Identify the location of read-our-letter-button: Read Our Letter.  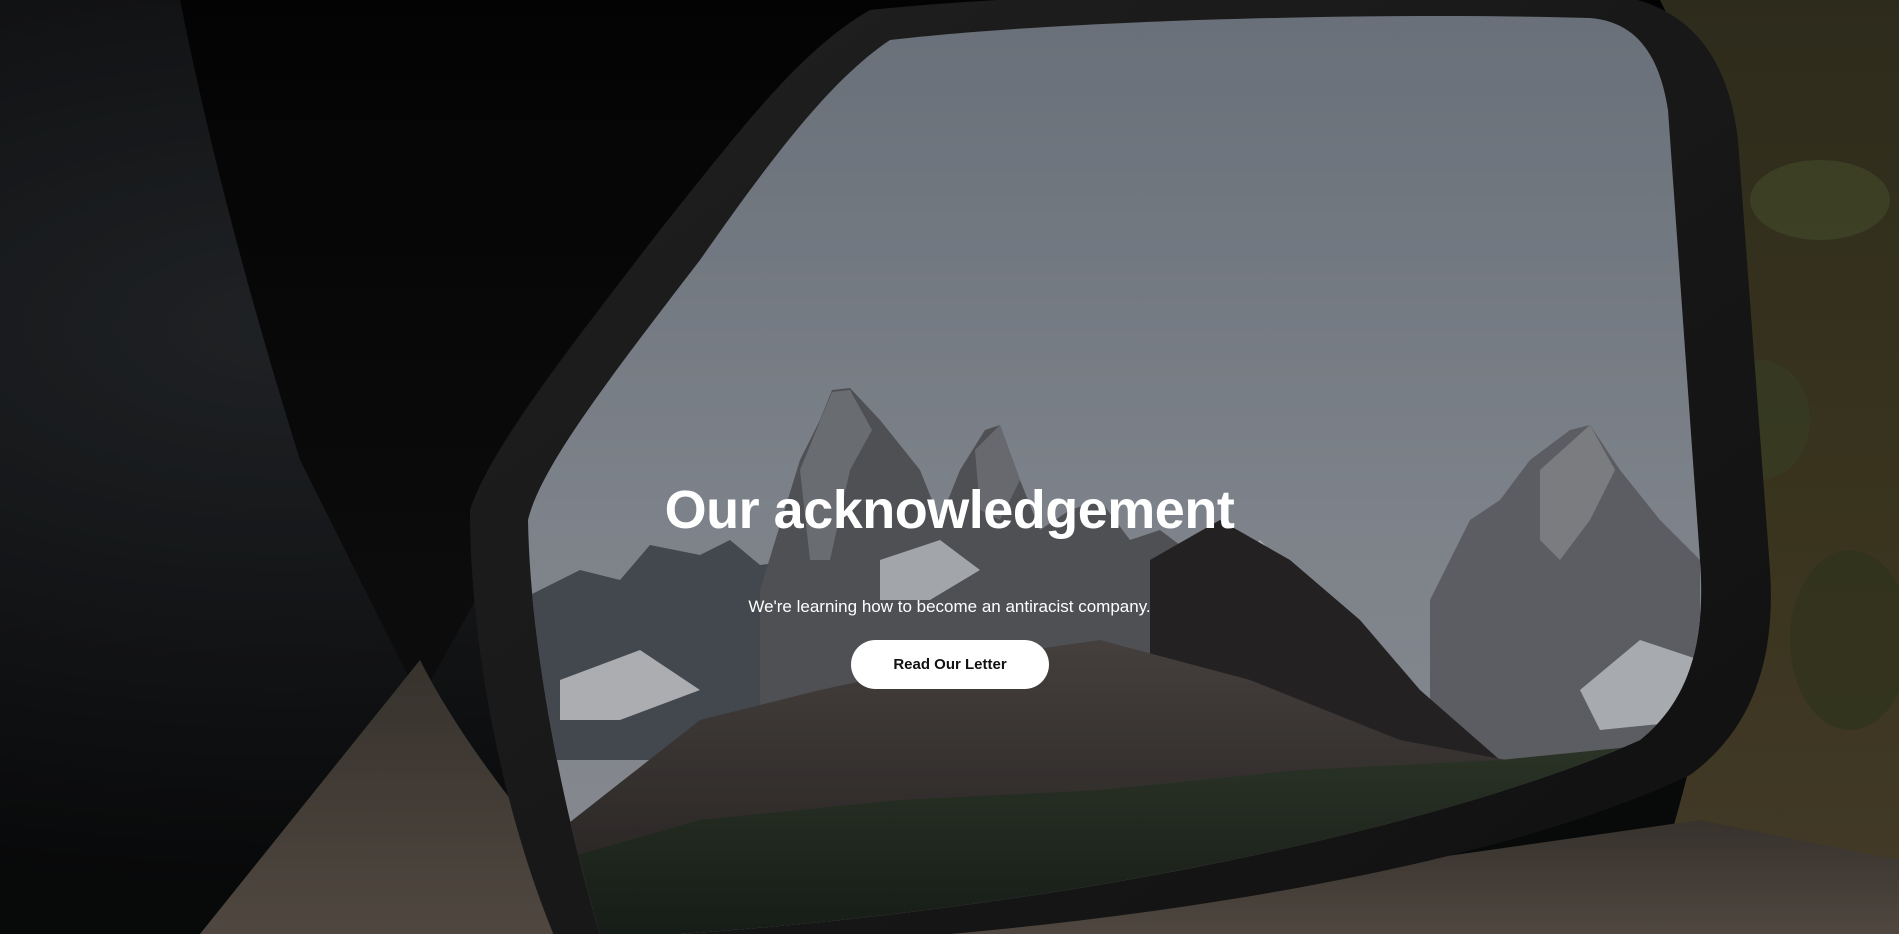
(950, 664).